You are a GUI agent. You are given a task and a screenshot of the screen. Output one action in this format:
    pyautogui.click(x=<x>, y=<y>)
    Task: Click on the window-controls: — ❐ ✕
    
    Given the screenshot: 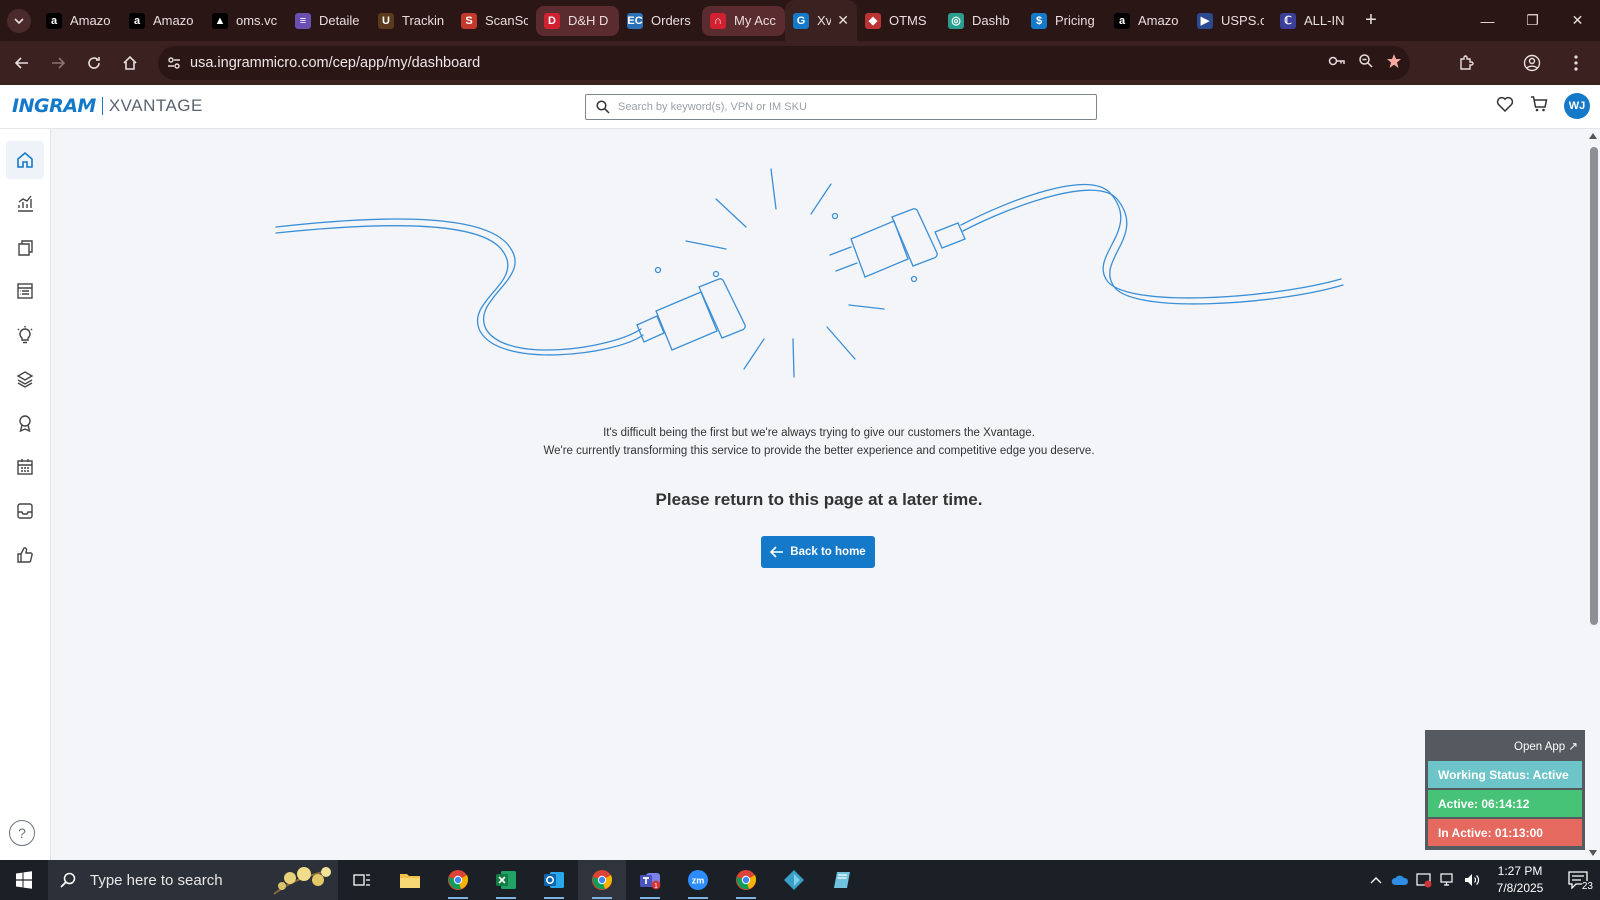 What is the action you would take?
    pyautogui.click(x=1532, y=20)
    